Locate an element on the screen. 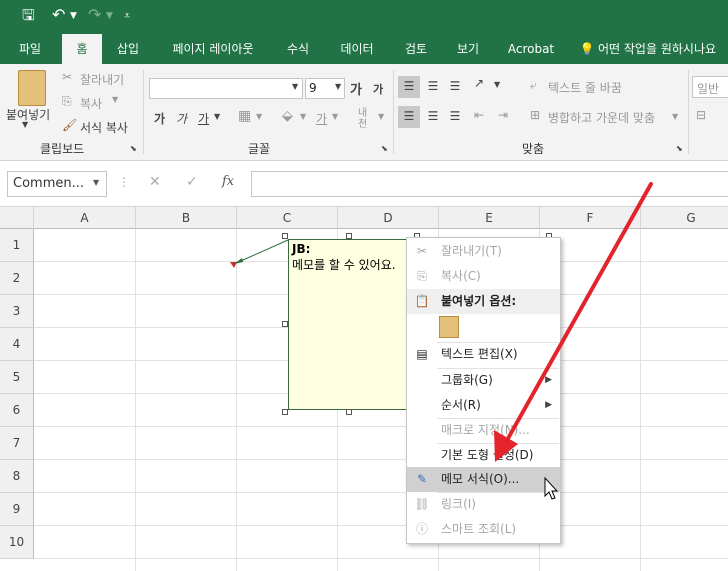 This screenshot has height=571, width=728. red-arrow-head-icon is located at coordinates (506, 446).